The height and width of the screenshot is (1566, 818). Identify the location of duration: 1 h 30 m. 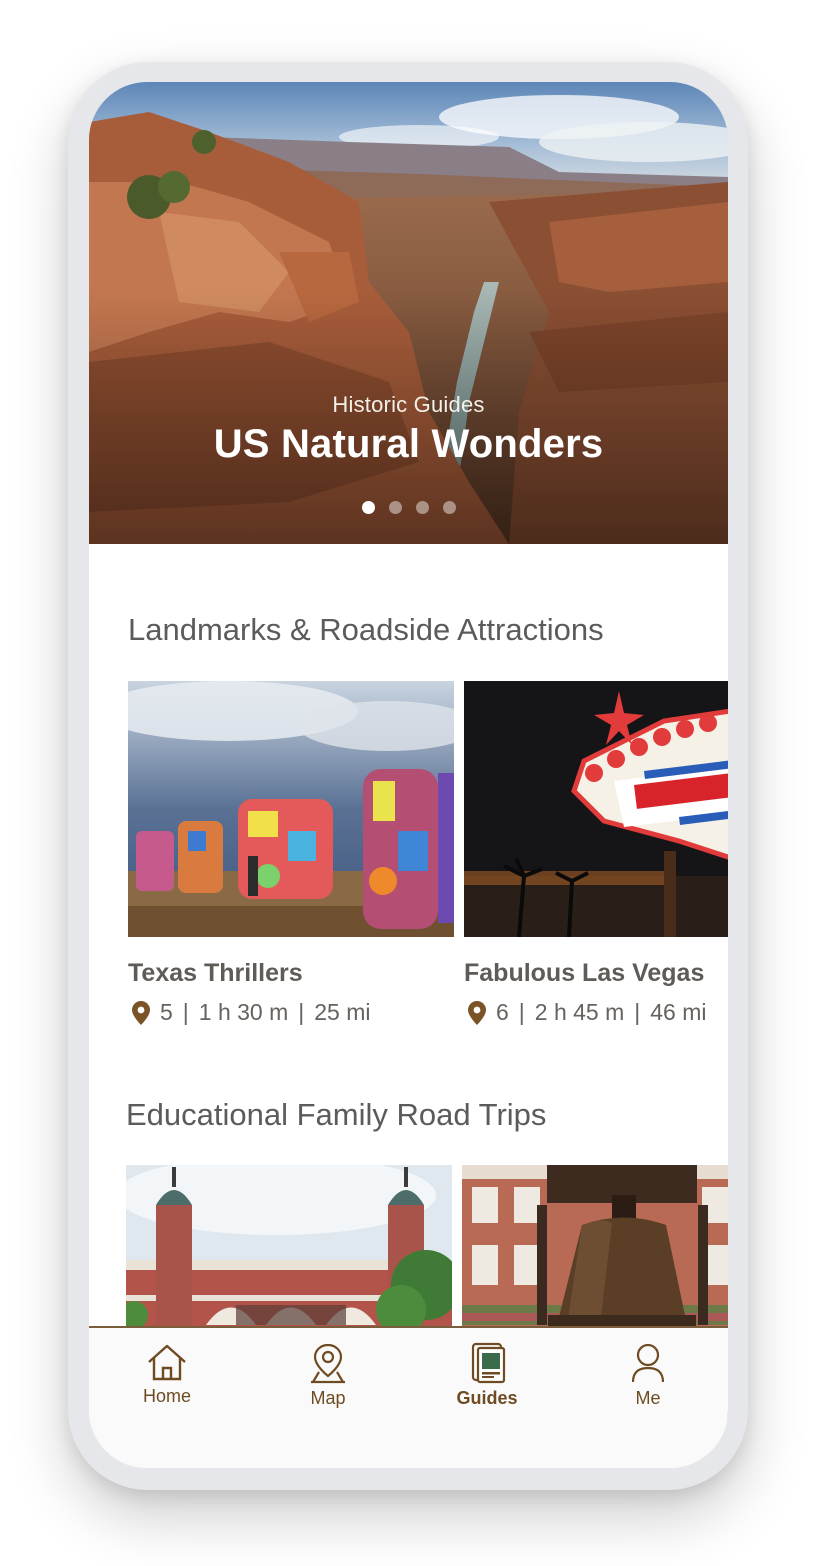
(243, 1012).